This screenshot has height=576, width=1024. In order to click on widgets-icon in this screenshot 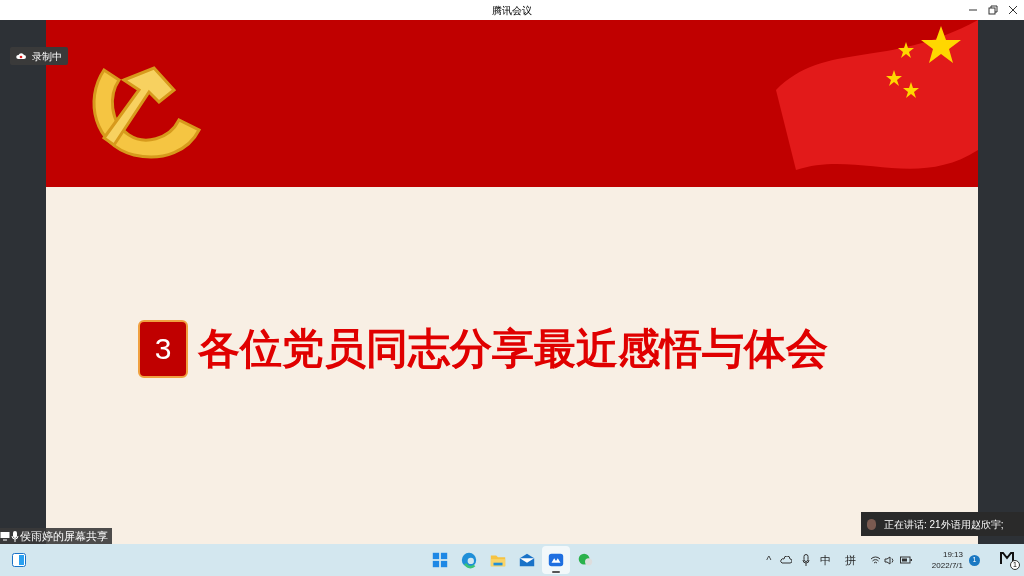, I will do `click(19, 560)`.